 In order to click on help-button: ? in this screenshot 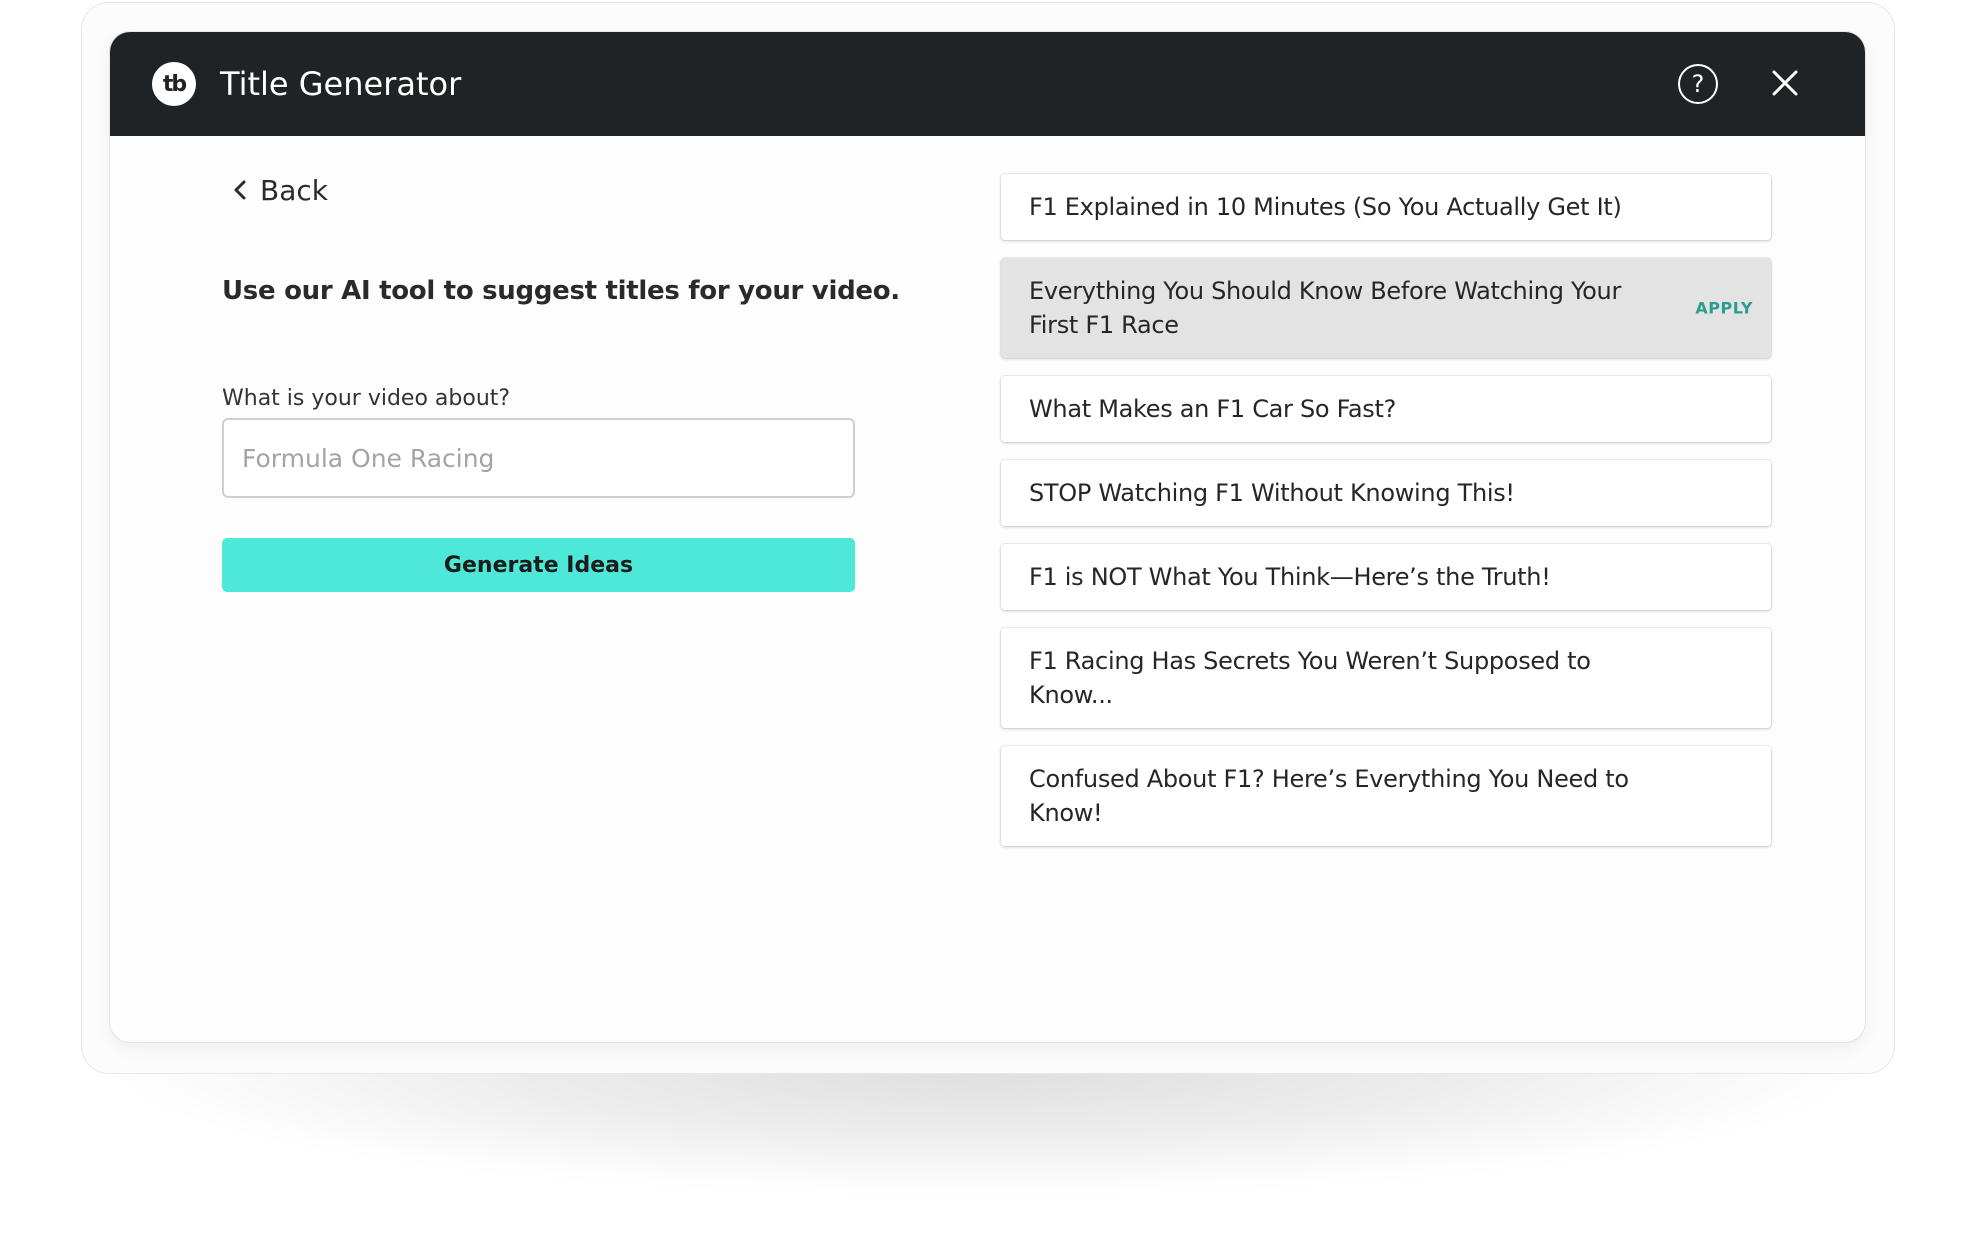, I will do `click(1698, 84)`.